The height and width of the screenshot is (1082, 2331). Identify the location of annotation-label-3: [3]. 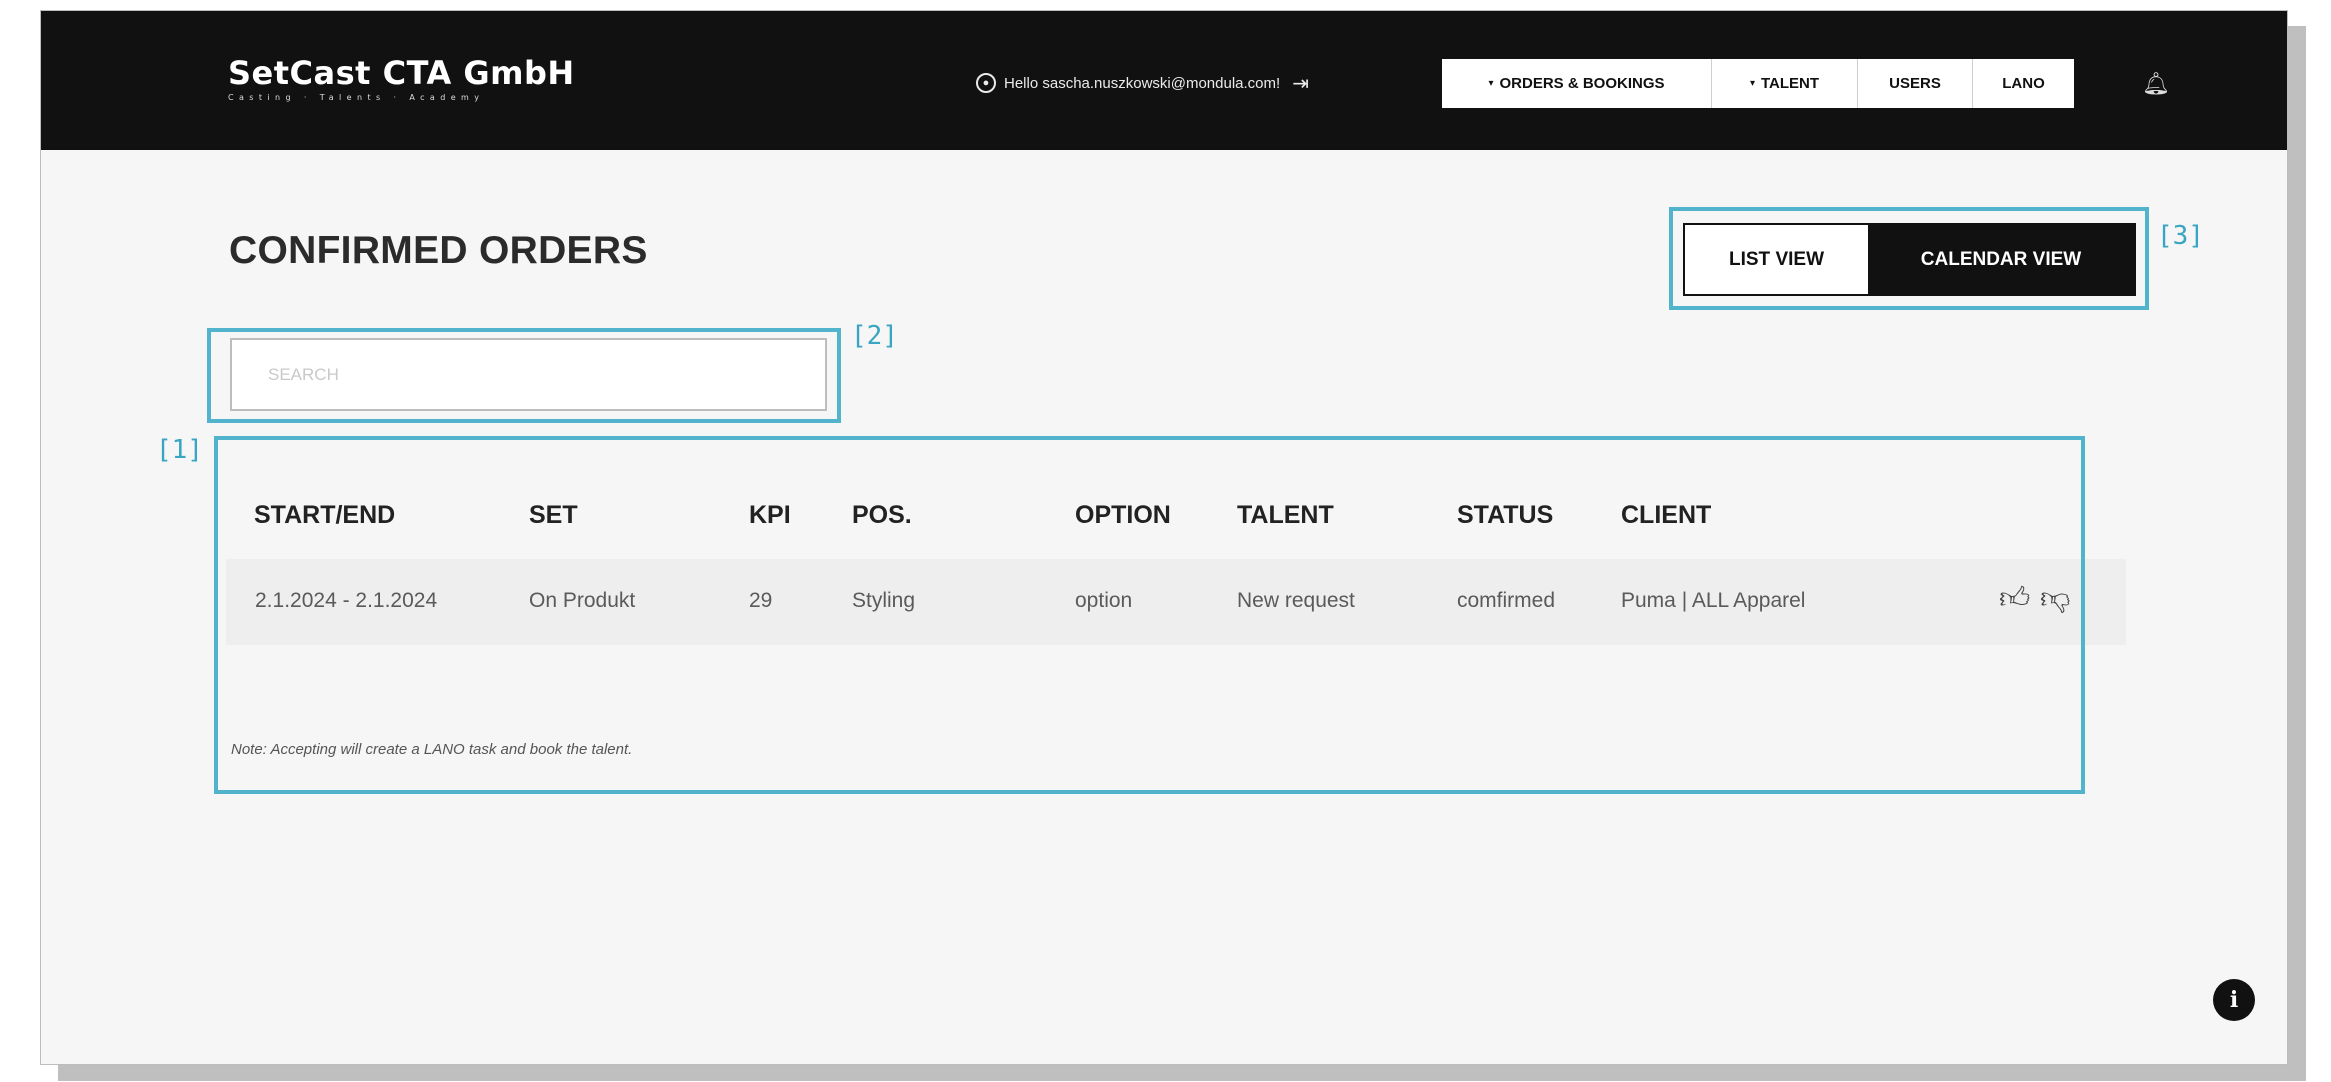
(2180, 236).